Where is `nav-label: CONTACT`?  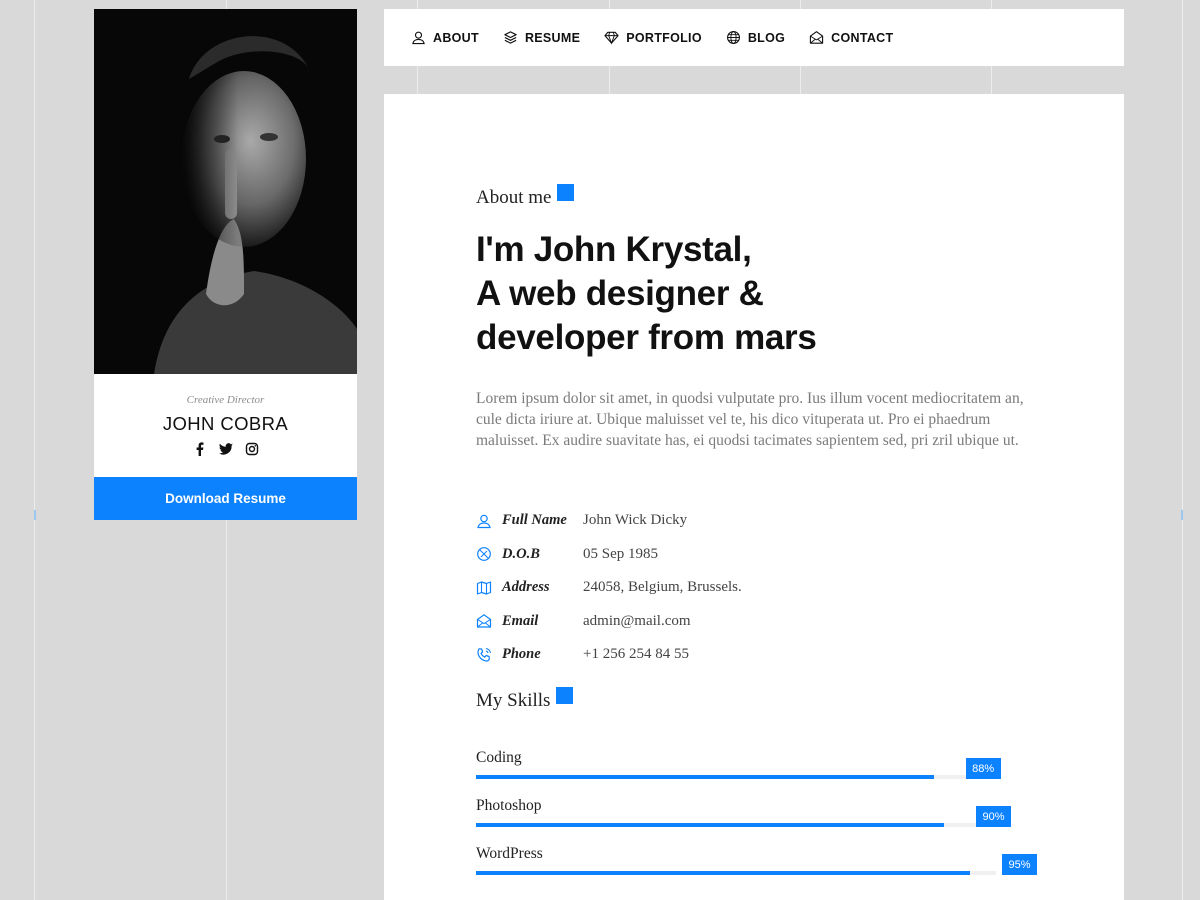
nav-label: CONTACT is located at coordinates (862, 37).